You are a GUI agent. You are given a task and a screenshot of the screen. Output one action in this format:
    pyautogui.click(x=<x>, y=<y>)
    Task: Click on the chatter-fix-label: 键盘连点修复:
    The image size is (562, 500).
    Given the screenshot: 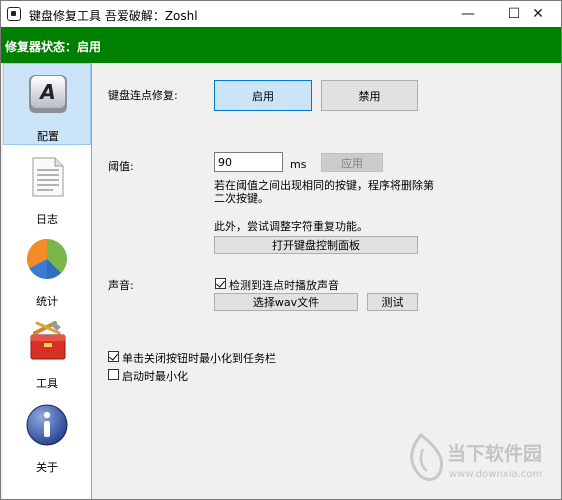 What is the action you would take?
    pyautogui.click(x=143, y=95)
    